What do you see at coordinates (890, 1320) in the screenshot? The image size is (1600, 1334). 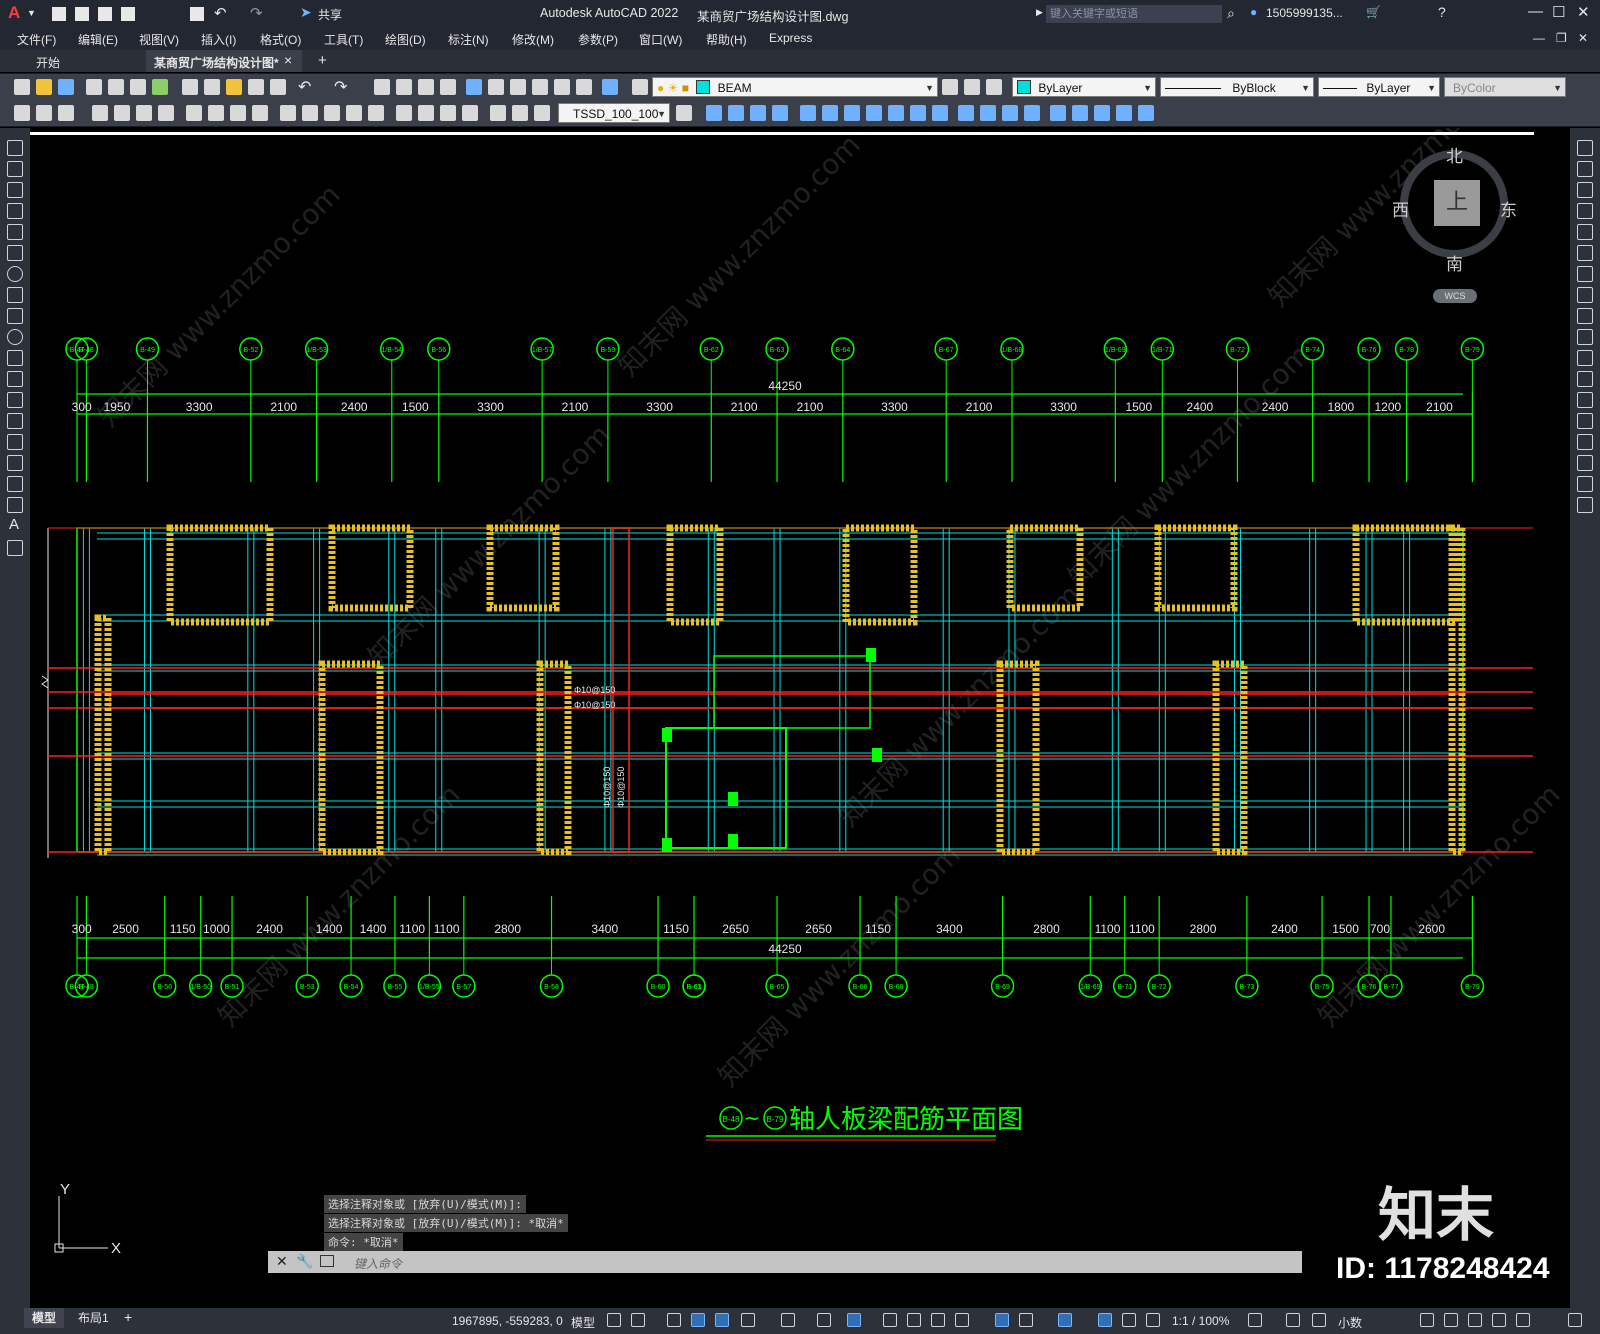 I see `lineweight-display-icon` at bounding box center [890, 1320].